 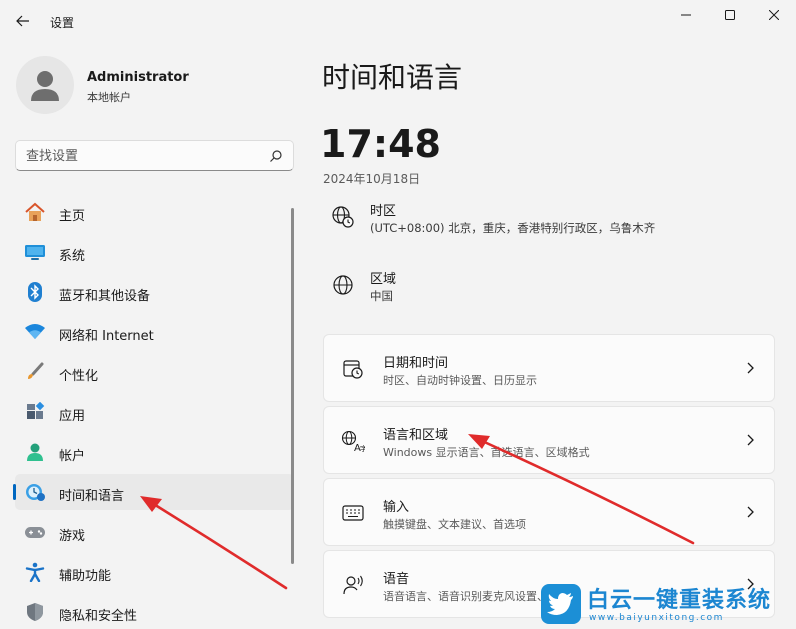 I want to click on page-title: 时间和语言, so click(x=392, y=77).